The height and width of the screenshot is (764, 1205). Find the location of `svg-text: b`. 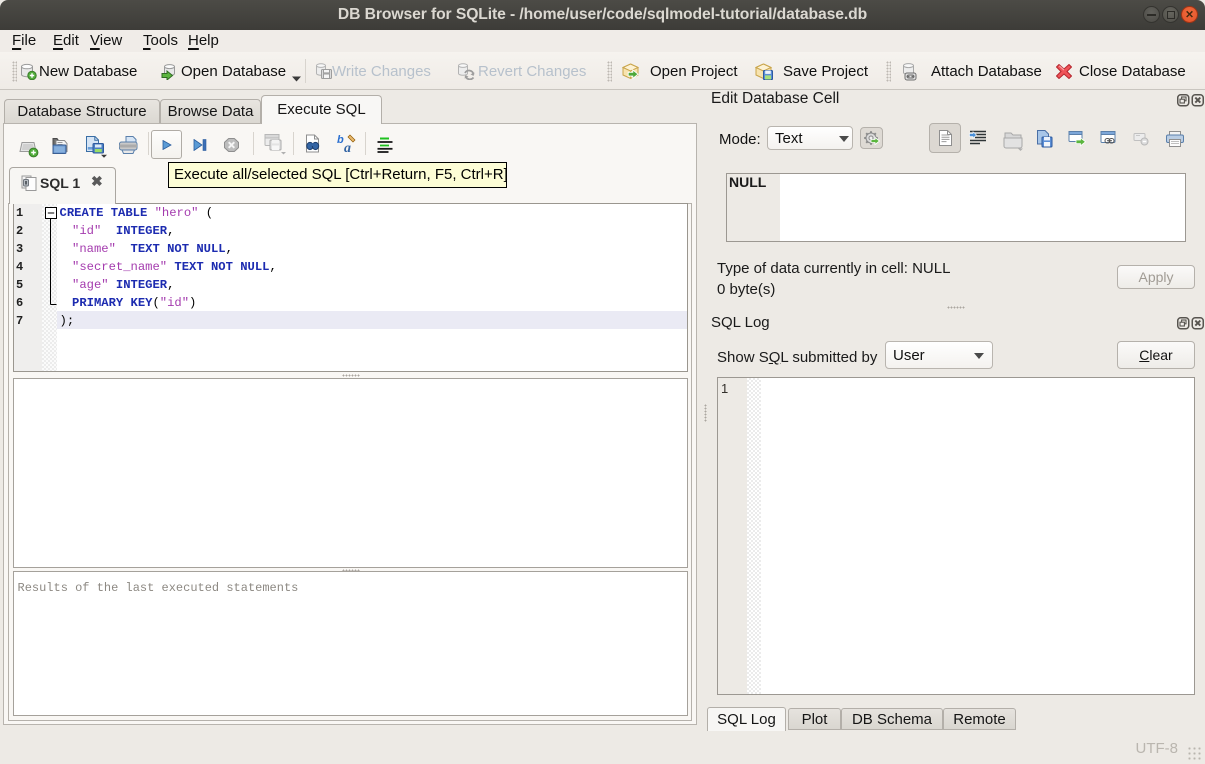

svg-text: b is located at coordinates (340, 140).